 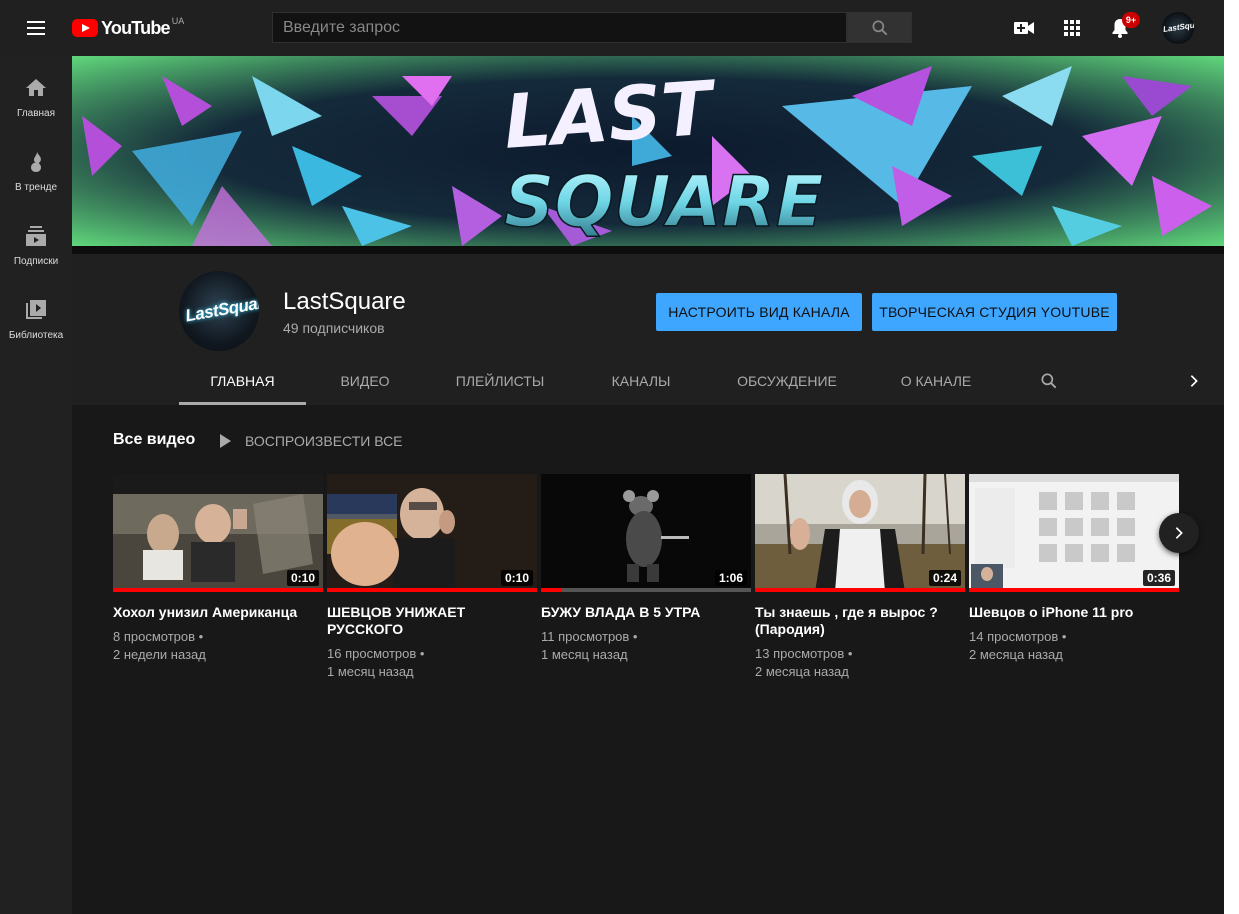 I want to click on channel-search-button, so click(x=1049, y=382).